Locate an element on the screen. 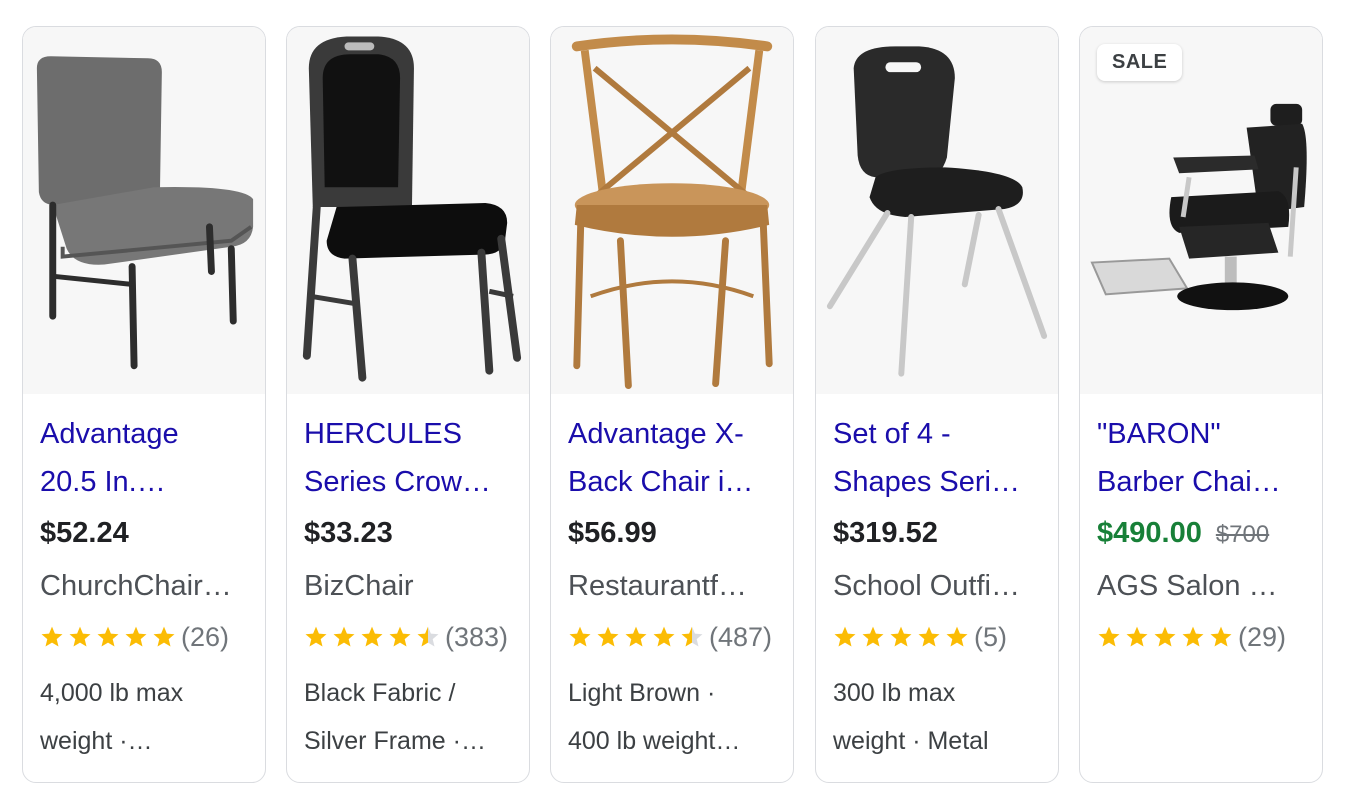 The image size is (1350, 806). product-rating: (5) is located at coordinates (920, 637).